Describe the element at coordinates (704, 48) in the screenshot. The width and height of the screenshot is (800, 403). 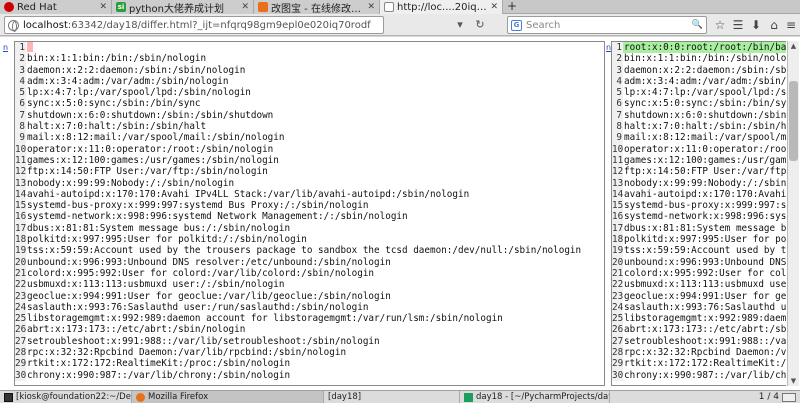
I see `line-text: root:x:0:0:root:/root:/bin/bash` at that location.